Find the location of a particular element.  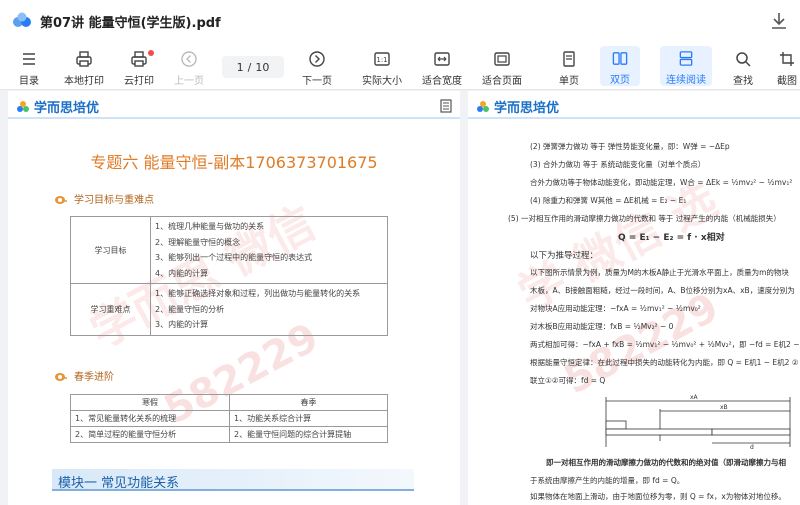

text-line: 联立①②可得：fd = Q is located at coordinates (568, 380).